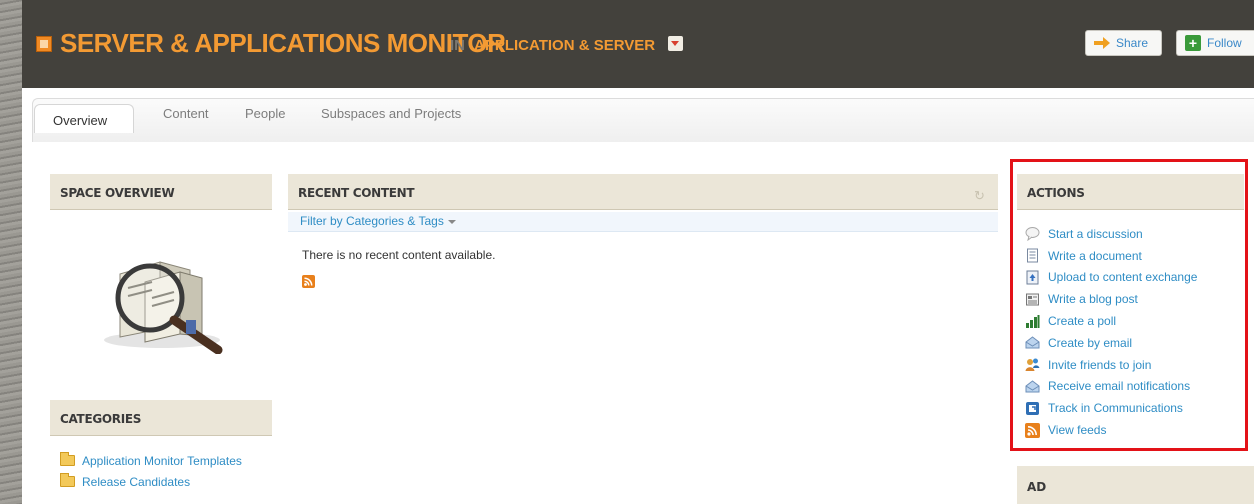  Describe the element at coordinates (643, 222) in the screenshot. I see `filter-by-categories-dropdown: Filter by Categories & Tags` at that location.